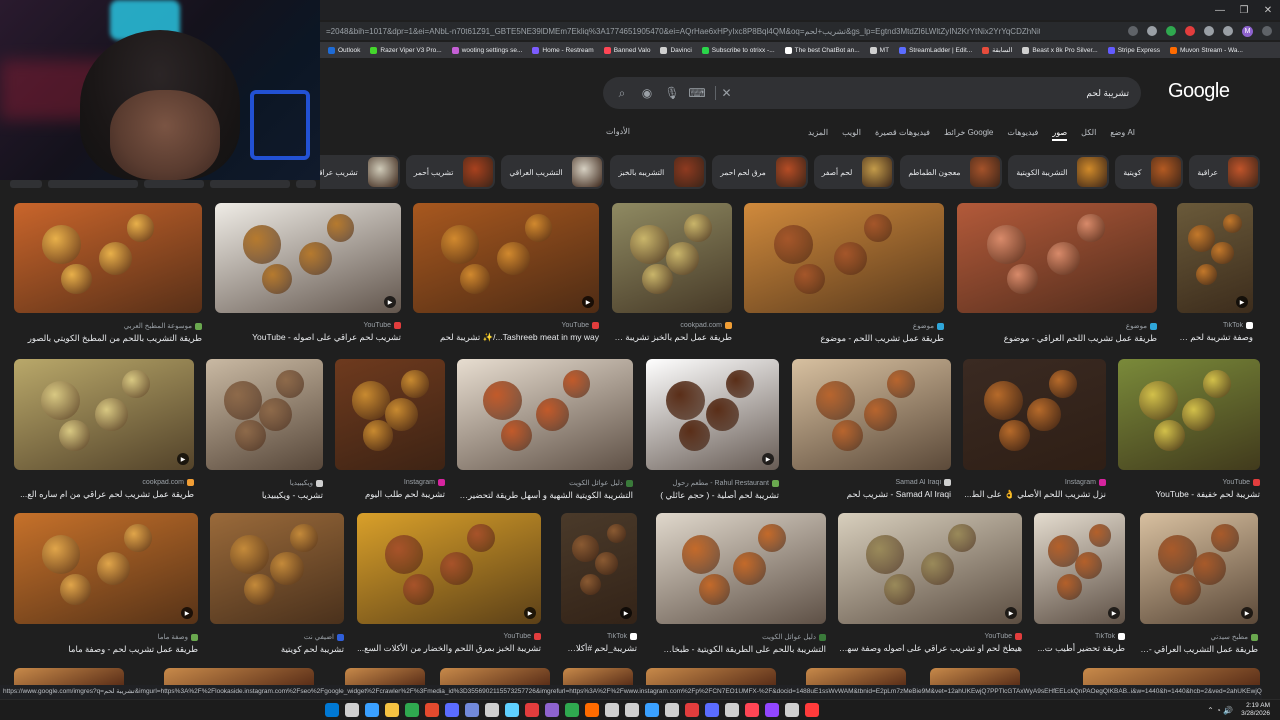 The image size is (1280, 720). I want to click on image-result-card: YouTube تشريبة لحم خفيفة - YouTube, so click(1189, 429).